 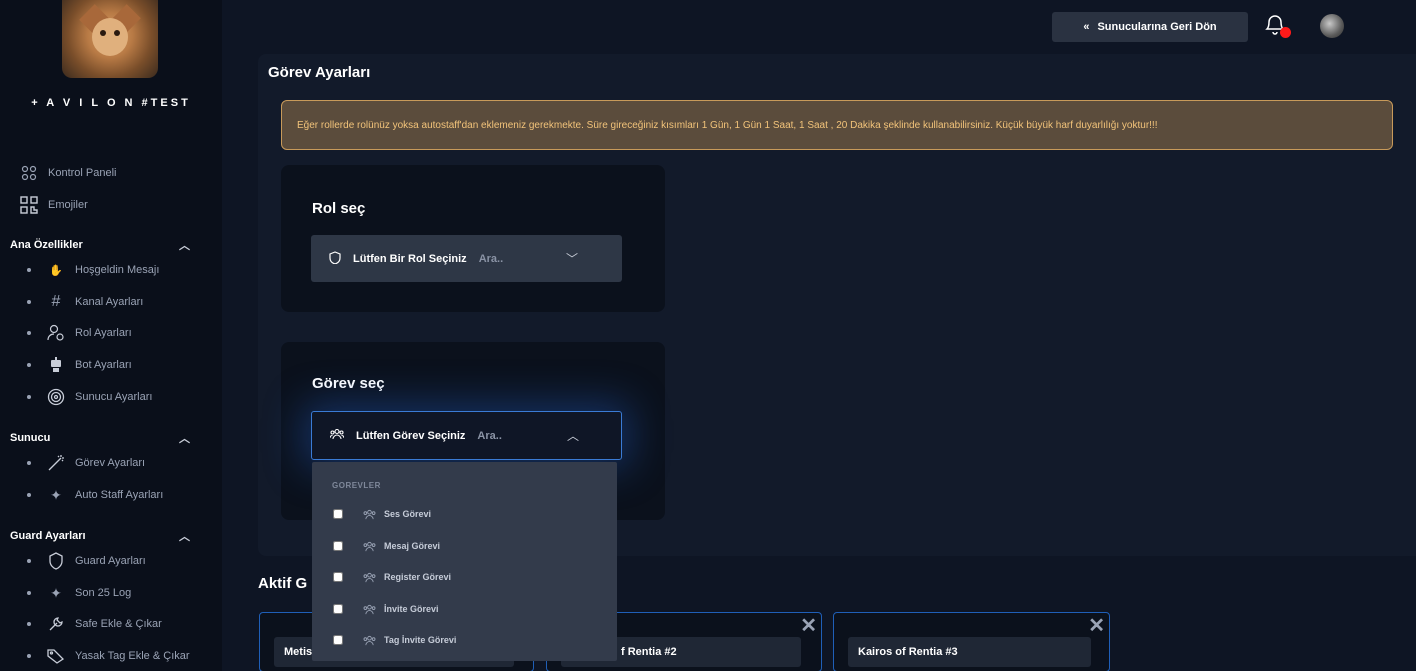 What do you see at coordinates (339, 208) in the screenshot?
I see `role-card-title: Rol seç` at bounding box center [339, 208].